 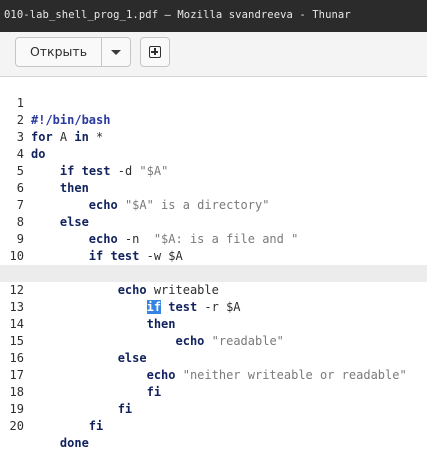 What do you see at coordinates (213, 272) in the screenshot?
I see `code-line: 11 echo writeable` at bounding box center [213, 272].